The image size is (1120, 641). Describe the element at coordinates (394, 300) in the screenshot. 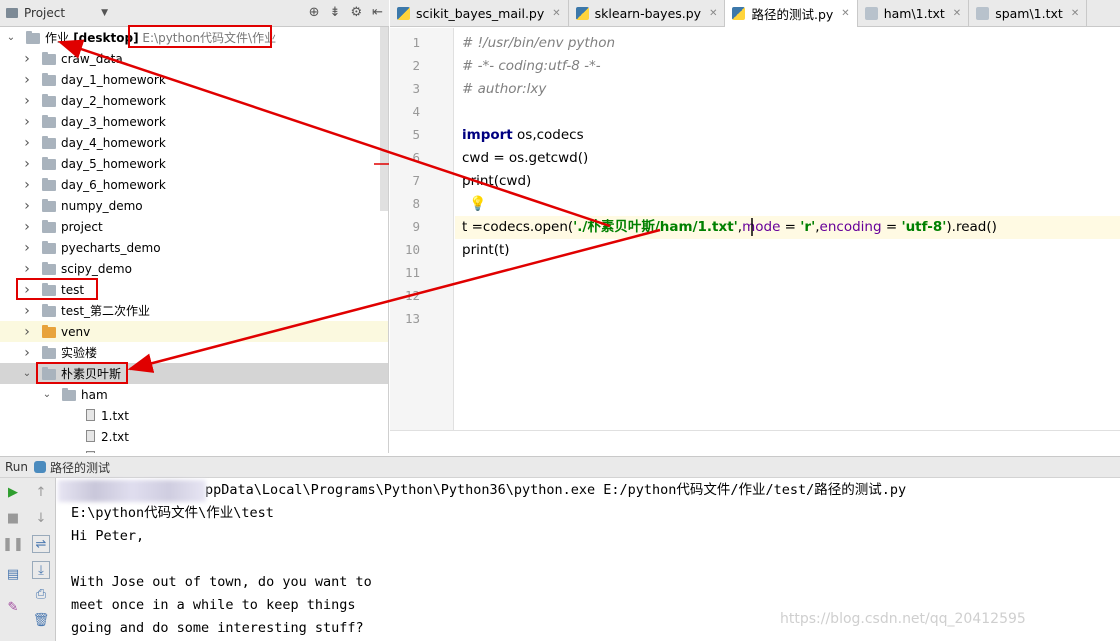

I see `arrow-to-bayes` at that location.